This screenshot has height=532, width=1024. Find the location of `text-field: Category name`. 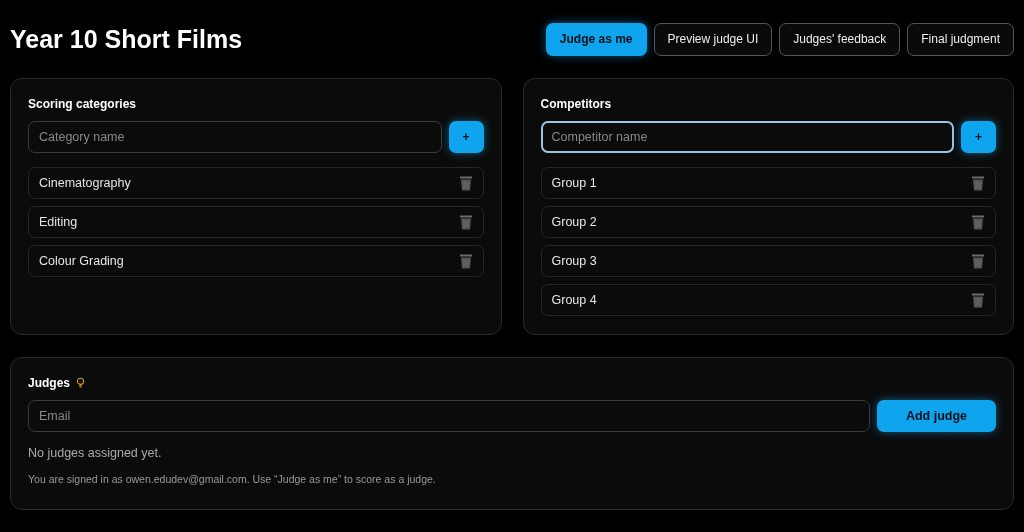

text-field: Category name is located at coordinates (235, 137).